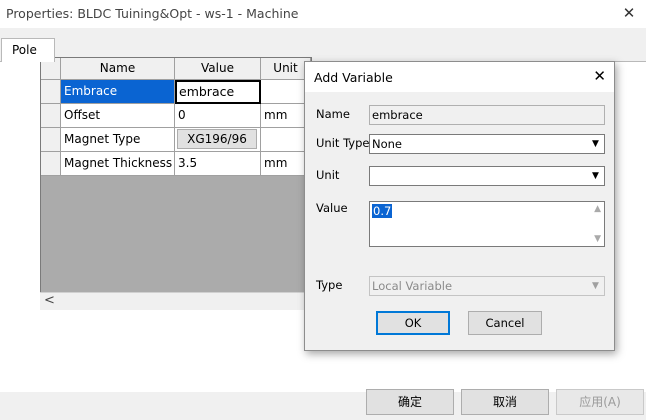 The height and width of the screenshot is (420, 646). I want to click on table-row-name-cell: Embrace, so click(118, 92).